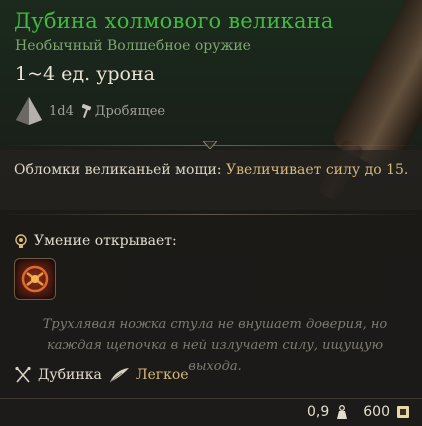 The image size is (422, 426). I want to click on tag-club-label: Дубинка, so click(70, 375).